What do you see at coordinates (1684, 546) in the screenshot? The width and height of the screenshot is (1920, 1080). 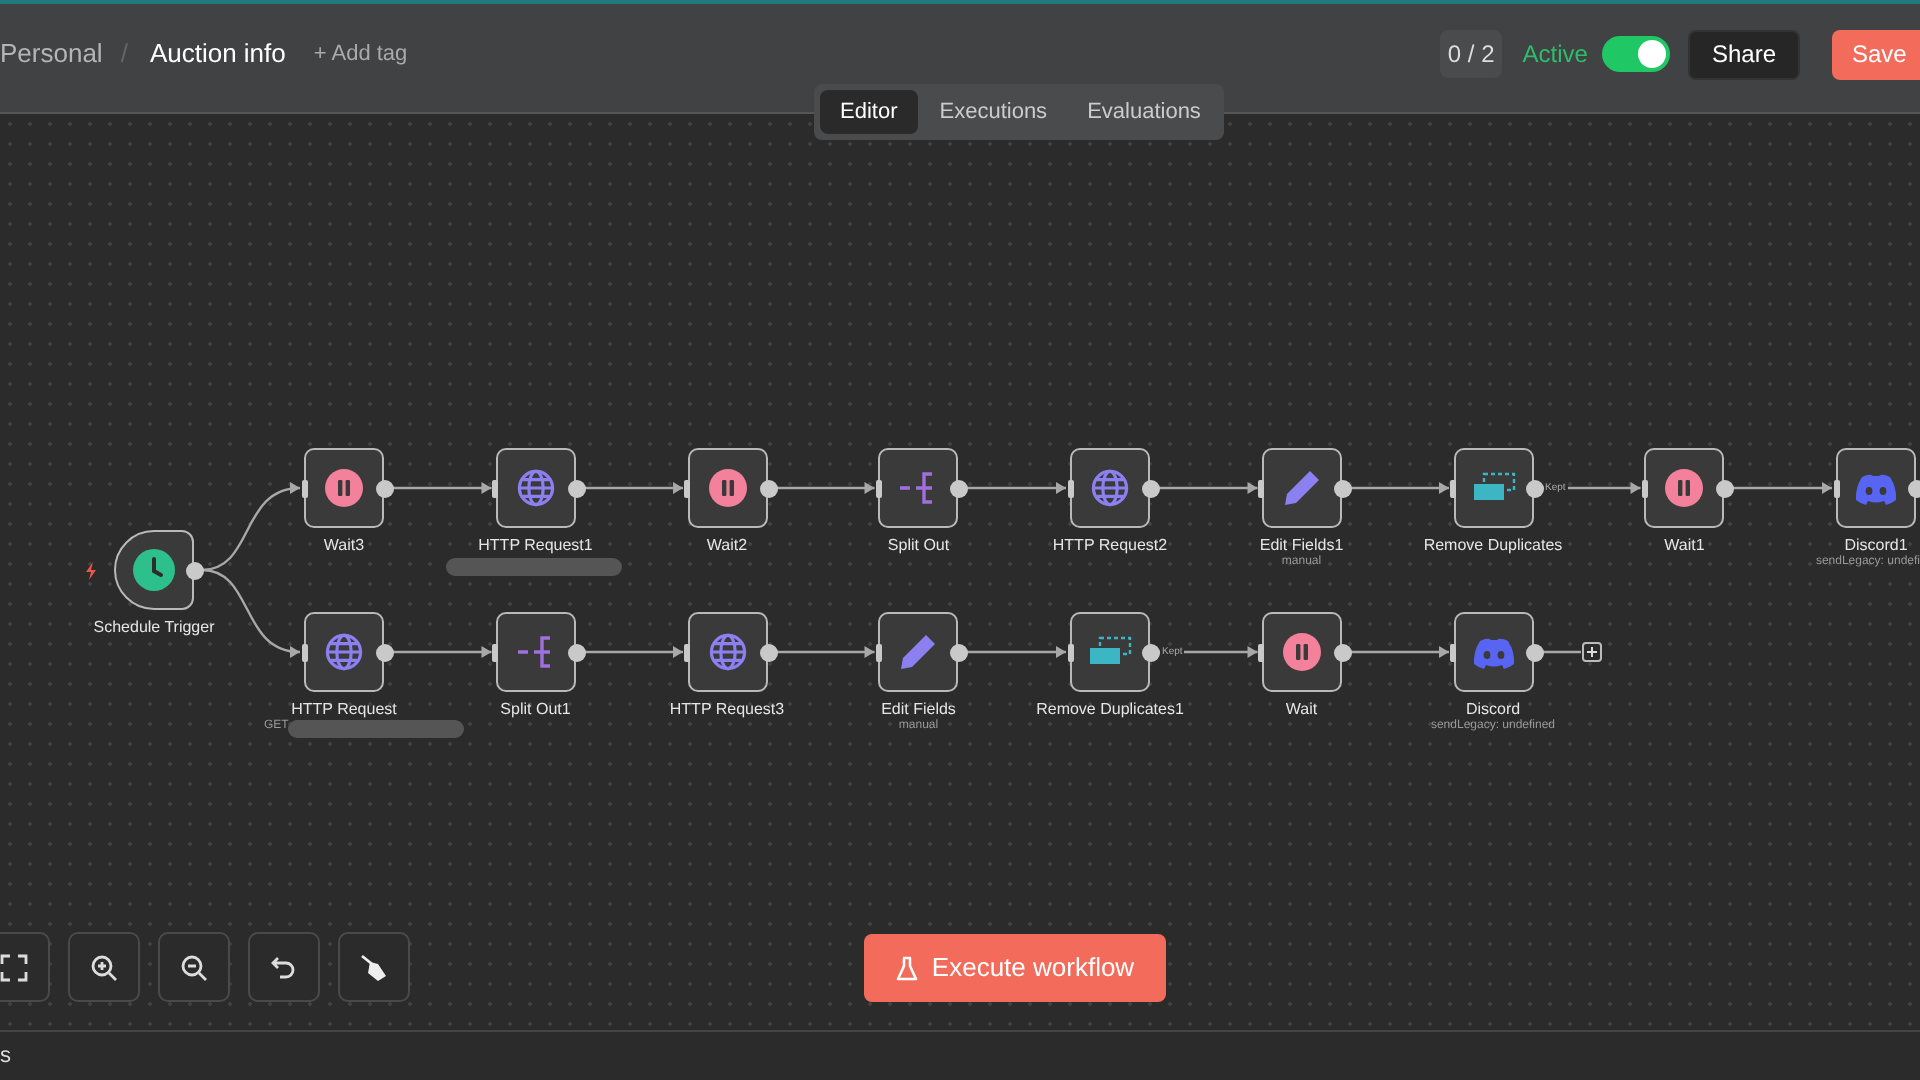 I see `node-label: Wait1` at bounding box center [1684, 546].